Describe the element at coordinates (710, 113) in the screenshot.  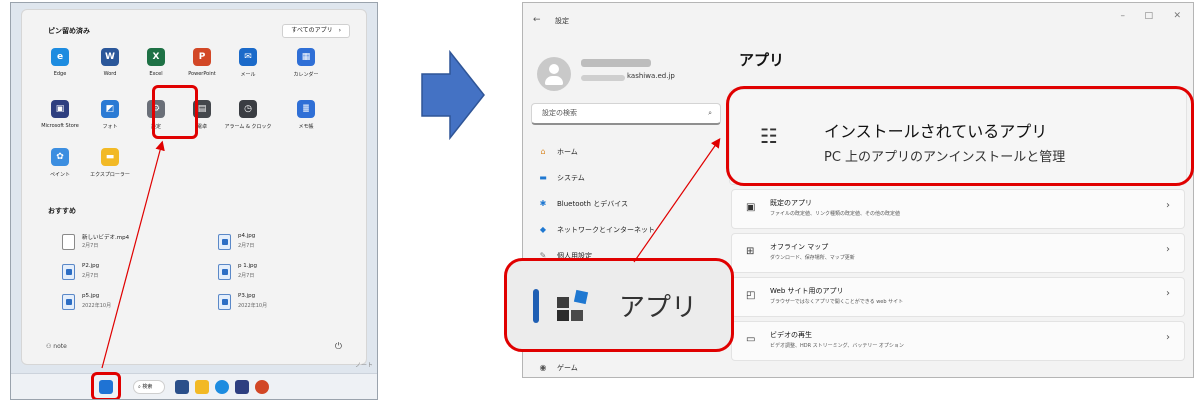
I see `search-icon: ⌕` at that location.